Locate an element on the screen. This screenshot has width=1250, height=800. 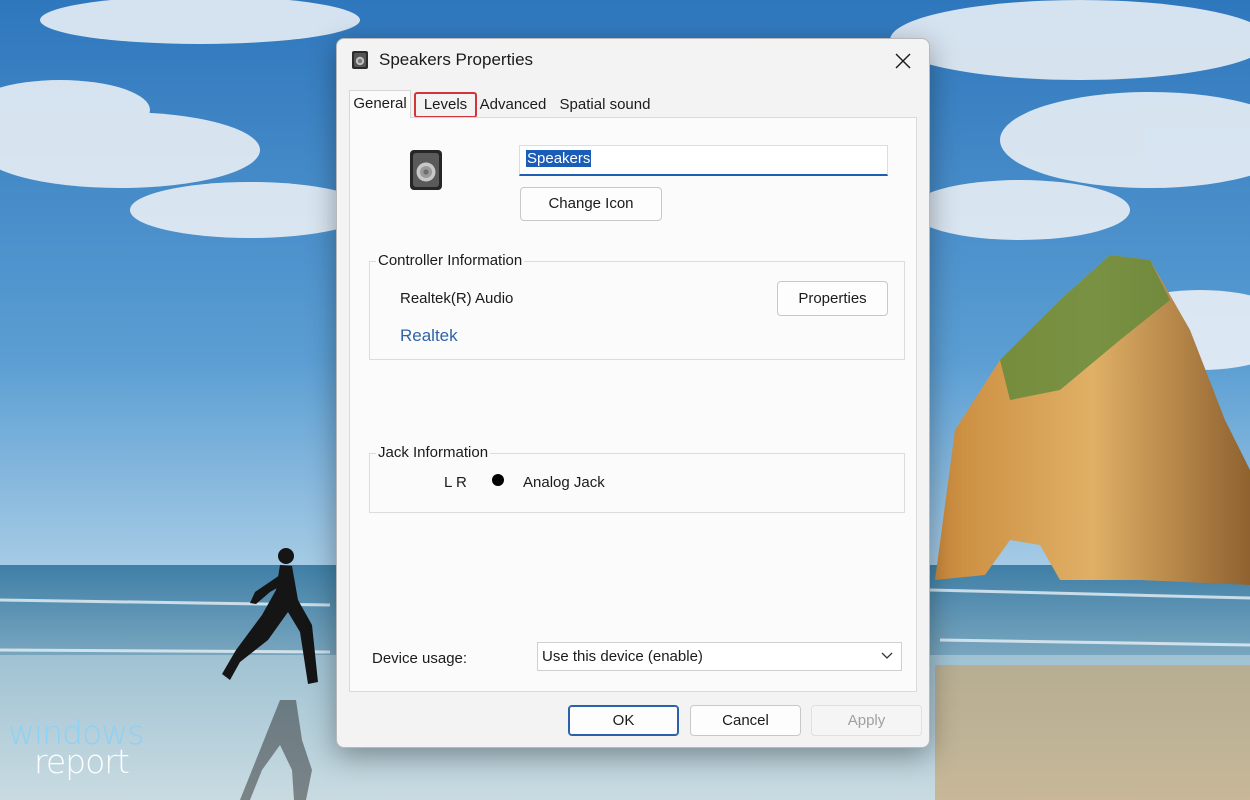
dialog-title: Speakers Properties is located at coordinates (456, 60).